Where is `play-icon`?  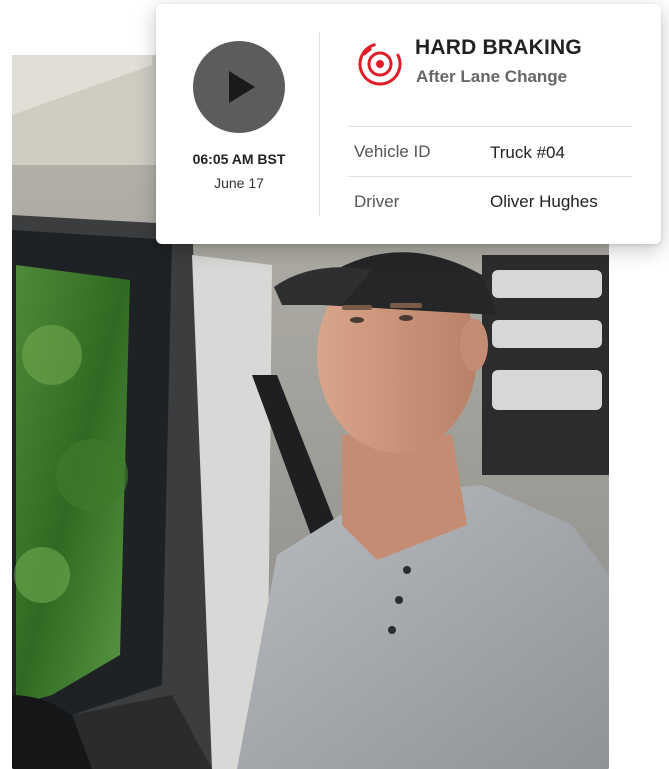
play-icon is located at coordinates (242, 87).